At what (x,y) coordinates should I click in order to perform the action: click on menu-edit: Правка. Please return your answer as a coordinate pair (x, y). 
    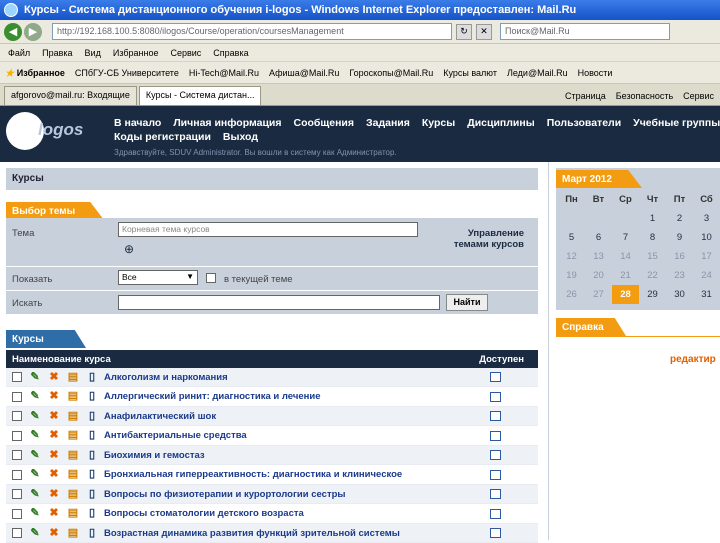
    Looking at the image, I should click on (57, 53).